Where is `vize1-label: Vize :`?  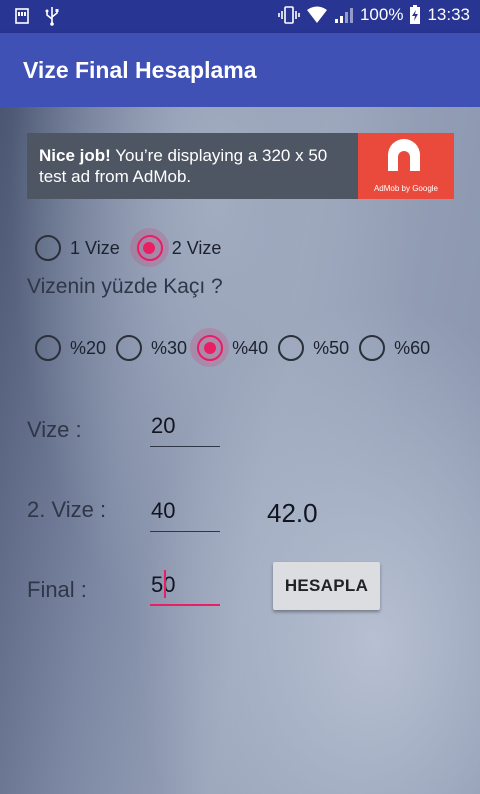 vize1-label: Vize : is located at coordinates (54, 429).